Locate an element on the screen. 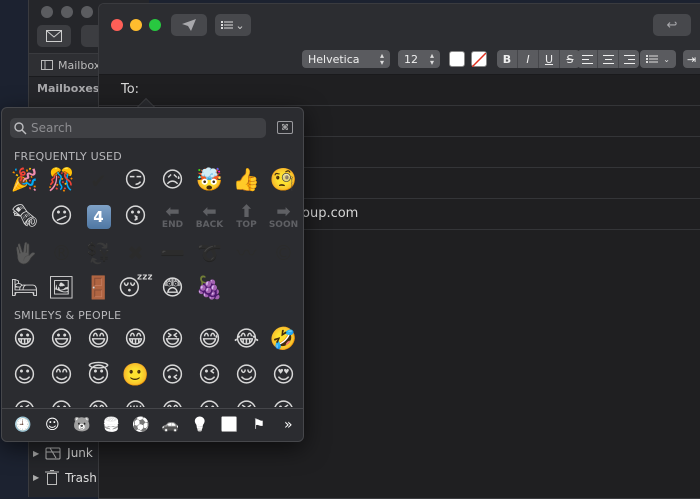 Image resolution: width=700 pixels, height=499 pixels. emoji-cell: 😄 is located at coordinates (98, 340).